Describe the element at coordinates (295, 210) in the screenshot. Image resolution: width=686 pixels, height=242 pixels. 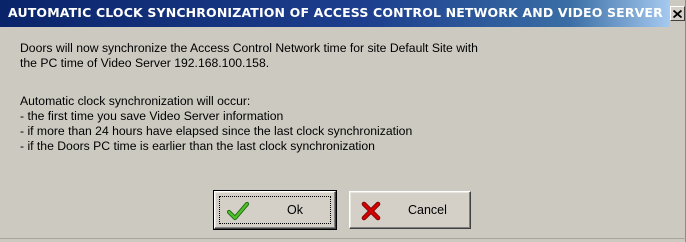
I see `ok-label: Ok` at that location.